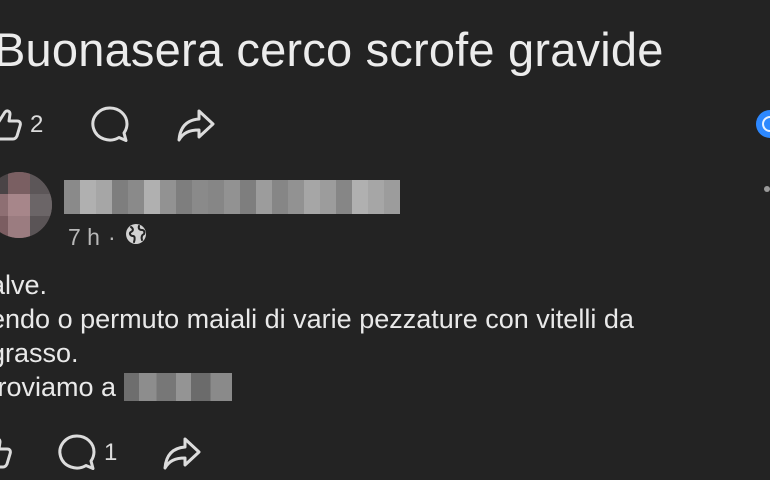 Image resolution: width=770 pixels, height=480 pixels. Describe the element at coordinates (767, 189) in the screenshot. I see `more-options-icon` at that location.